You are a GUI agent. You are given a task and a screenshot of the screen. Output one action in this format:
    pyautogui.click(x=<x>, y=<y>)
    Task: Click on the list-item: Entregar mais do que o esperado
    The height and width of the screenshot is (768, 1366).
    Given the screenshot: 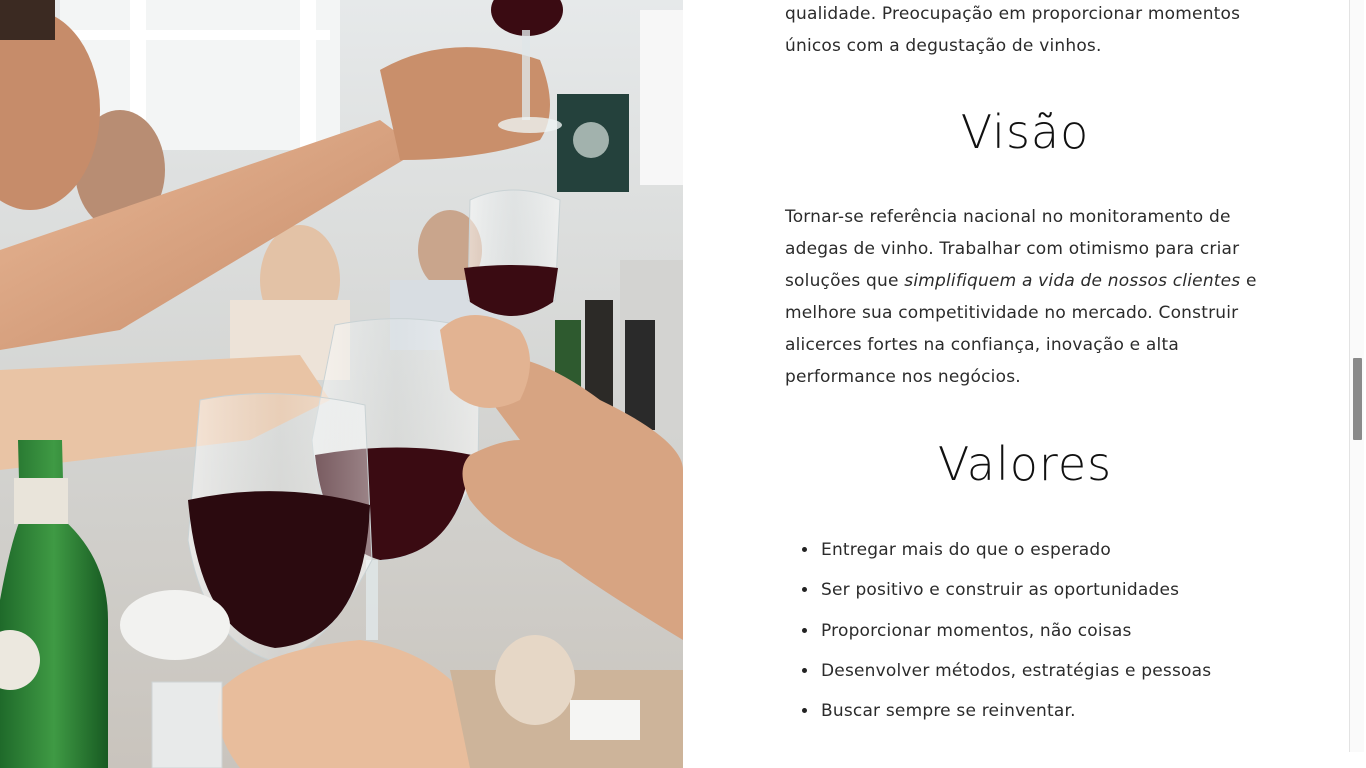 What is the action you would take?
    pyautogui.click(x=1036, y=550)
    